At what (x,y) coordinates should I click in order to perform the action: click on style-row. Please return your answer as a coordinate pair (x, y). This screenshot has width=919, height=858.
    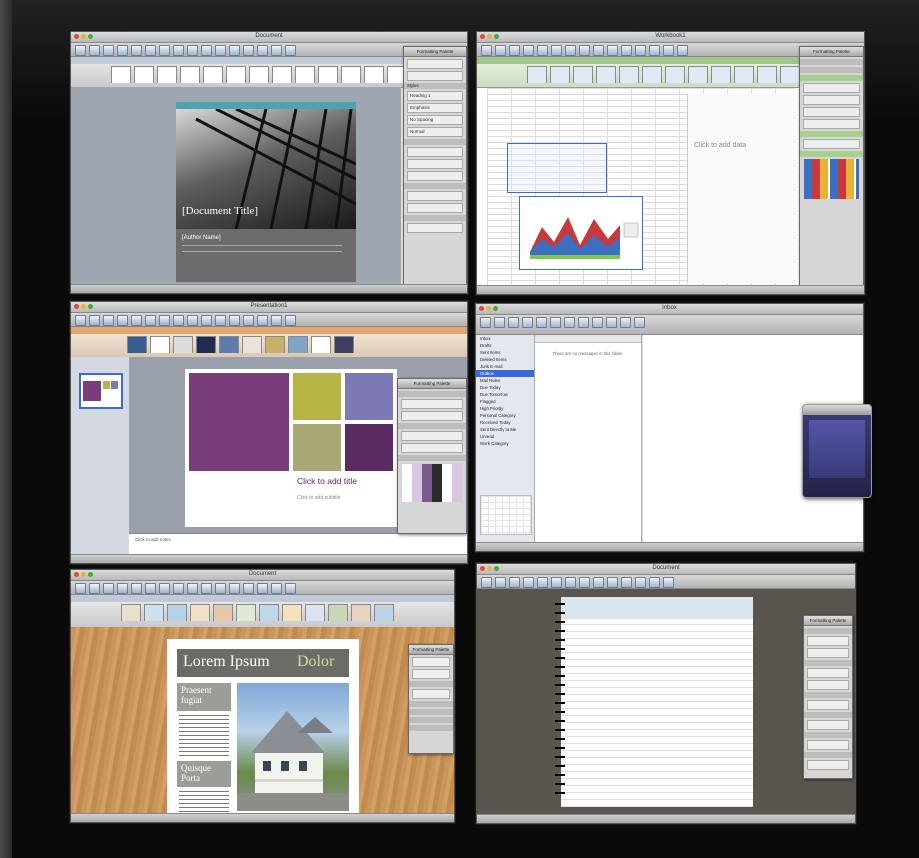
    Looking at the image, I should click on (431, 694).